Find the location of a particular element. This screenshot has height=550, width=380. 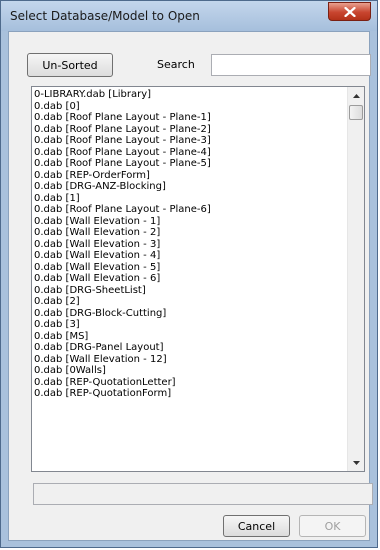

list-item: 0.dab [Roof Plane Layout - Plane-5] is located at coordinates (190, 164).